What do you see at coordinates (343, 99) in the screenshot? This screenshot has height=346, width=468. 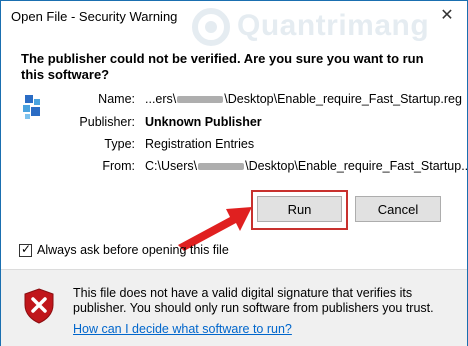 I see `name-value-suffix: \Desktop\Enable_require_Fast_Startup.reg` at bounding box center [343, 99].